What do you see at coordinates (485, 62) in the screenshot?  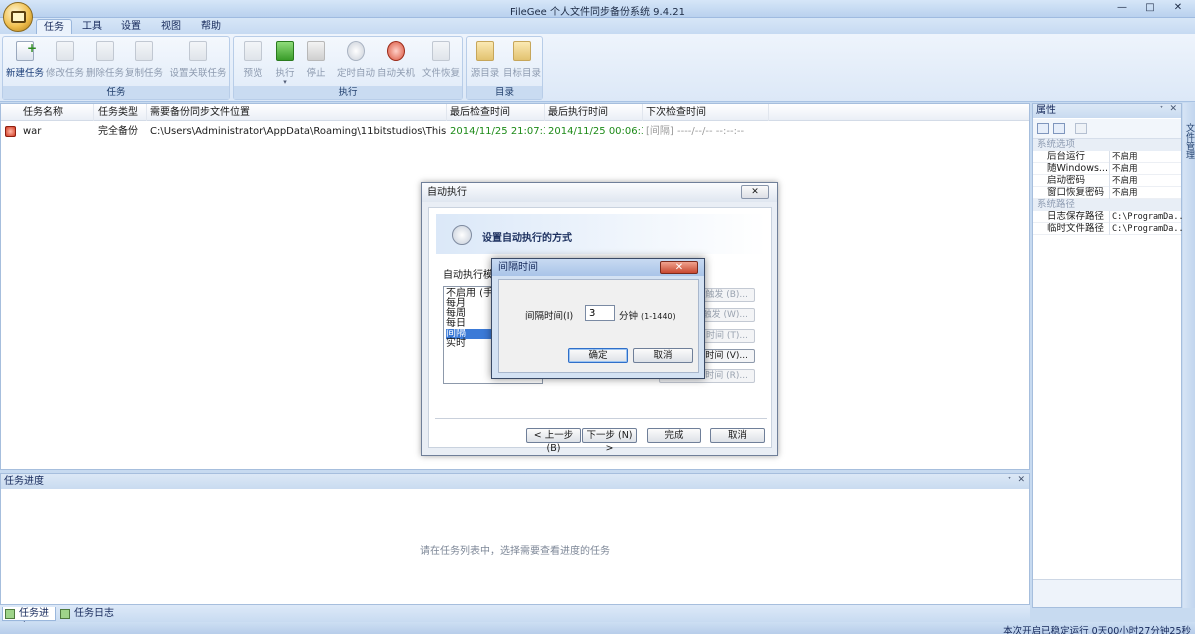 I see `source-dir-button: 源目录` at bounding box center [485, 62].